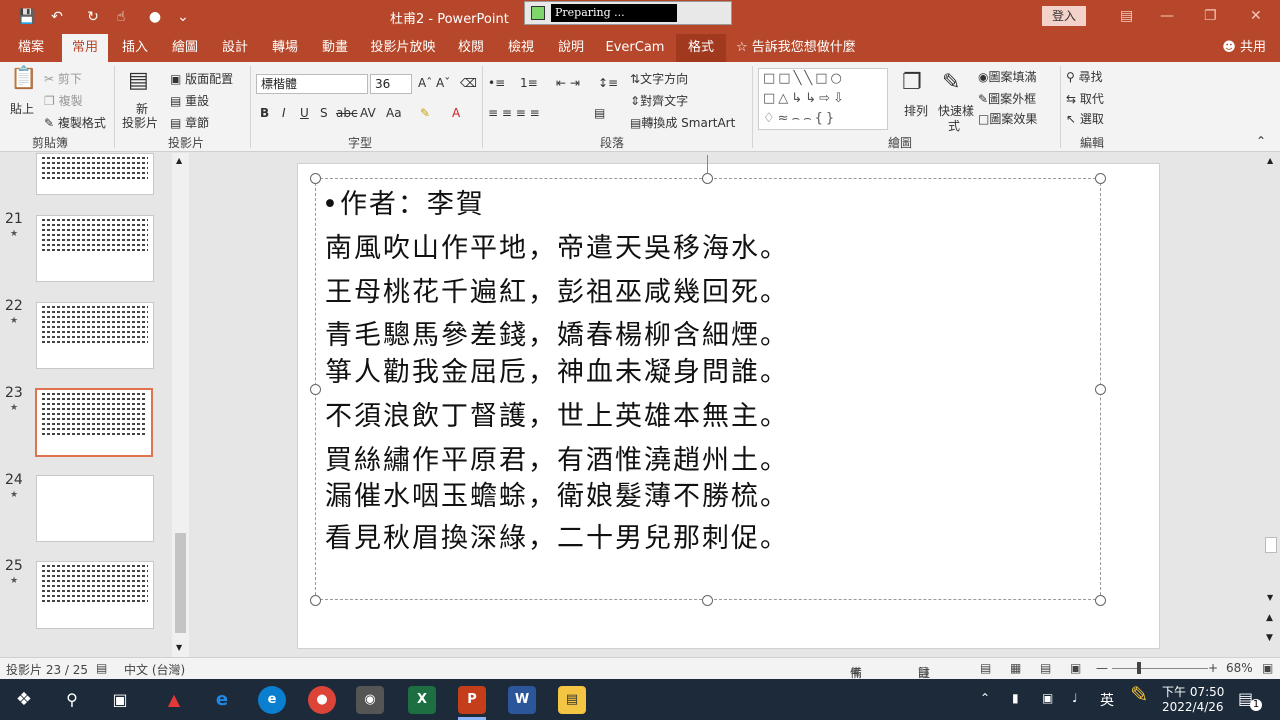 The height and width of the screenshot is (720, 1280). I want to click on excel-icon: X, so click(422, 700).